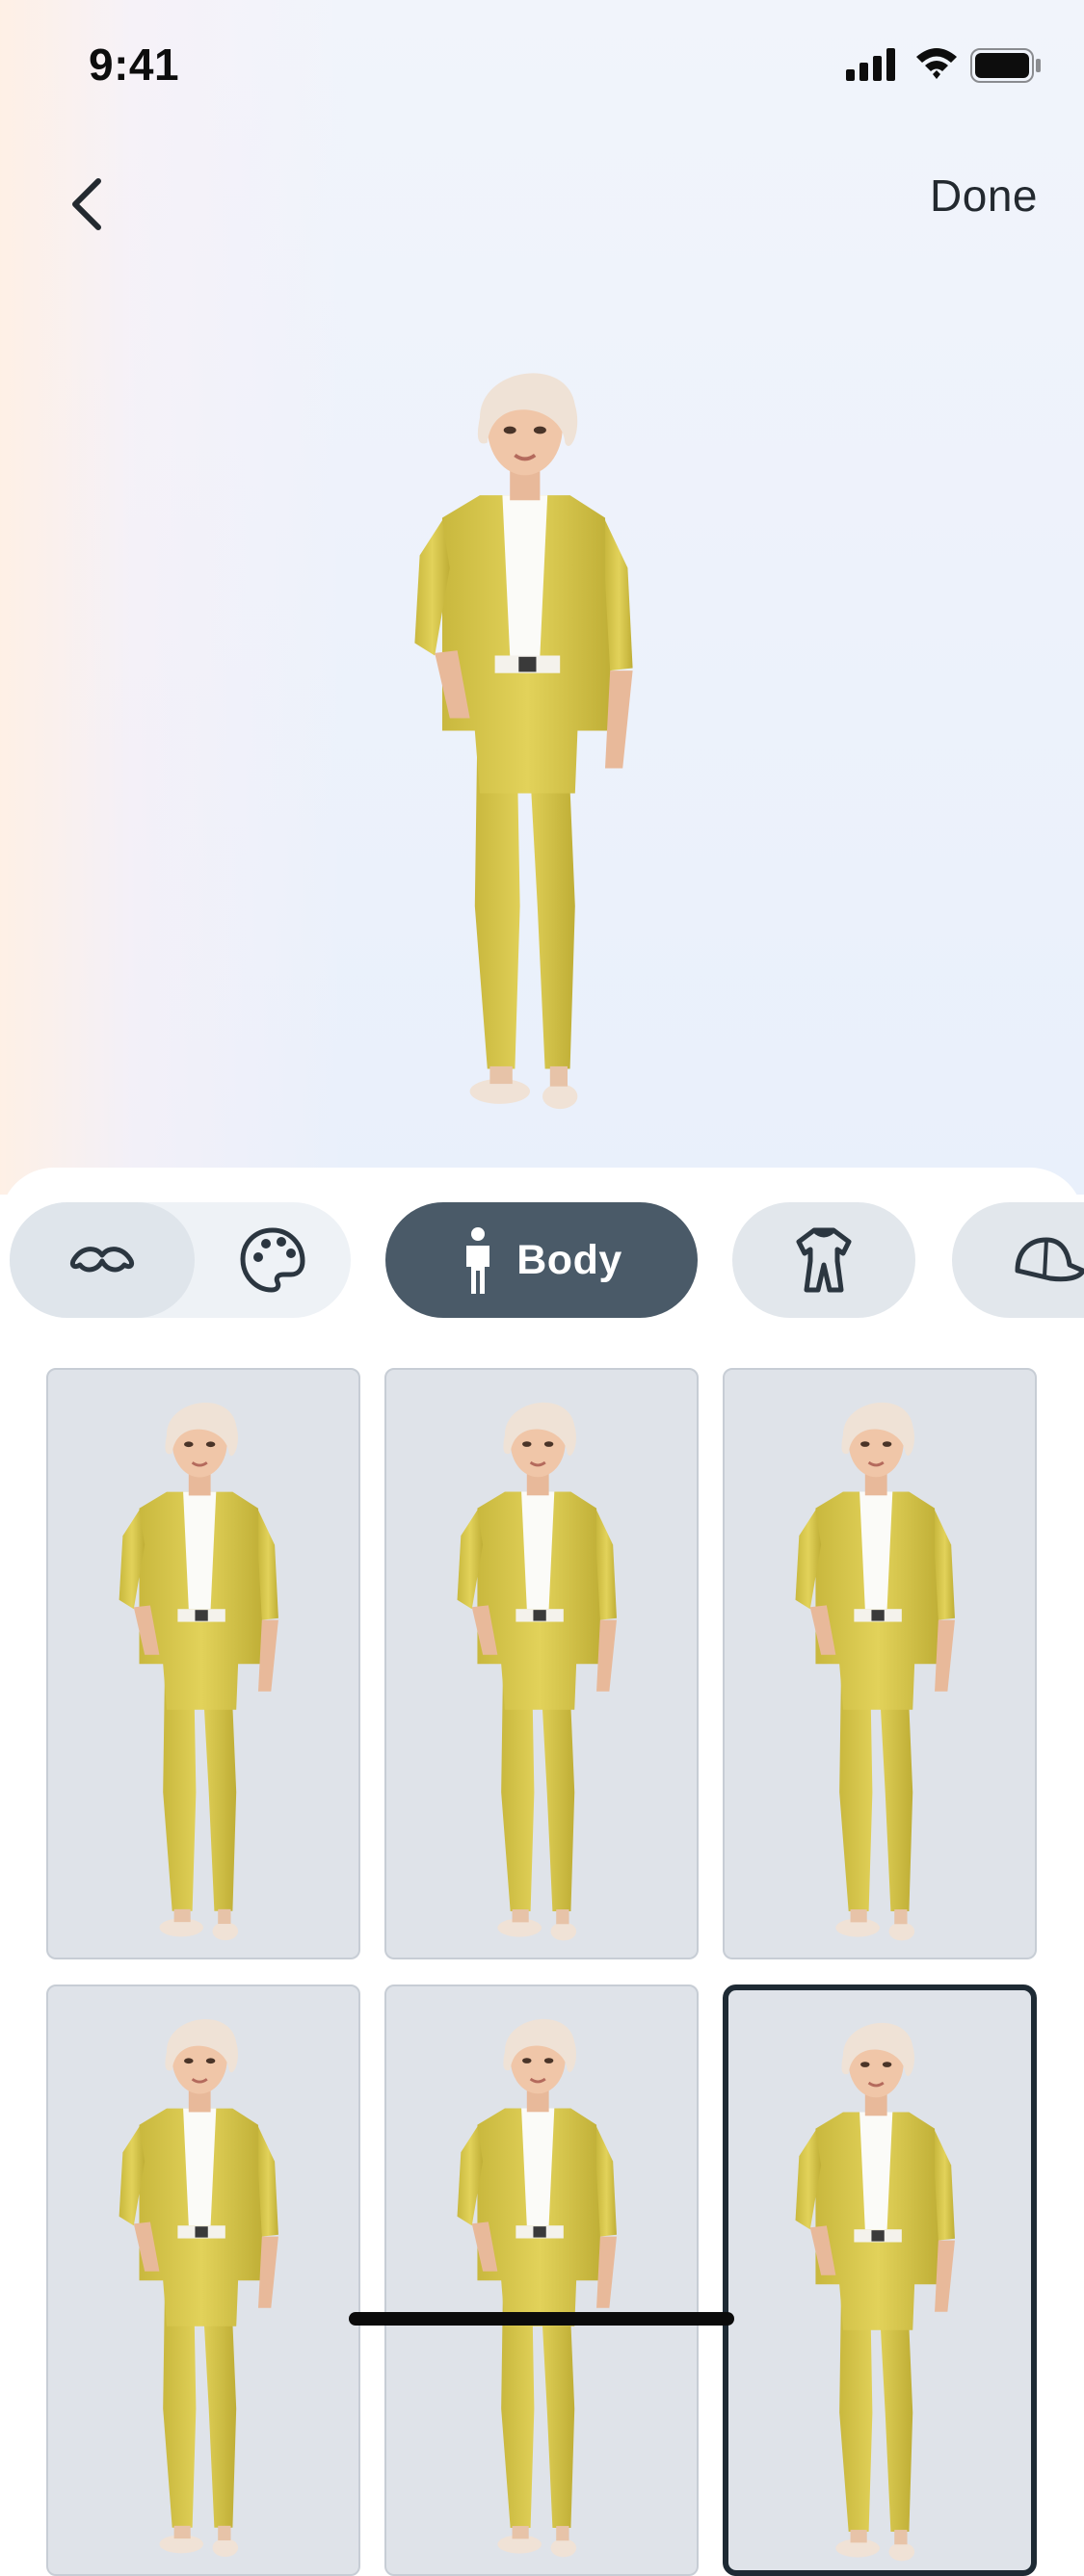  I want to click on category-skin-color, so click(273, 1260).